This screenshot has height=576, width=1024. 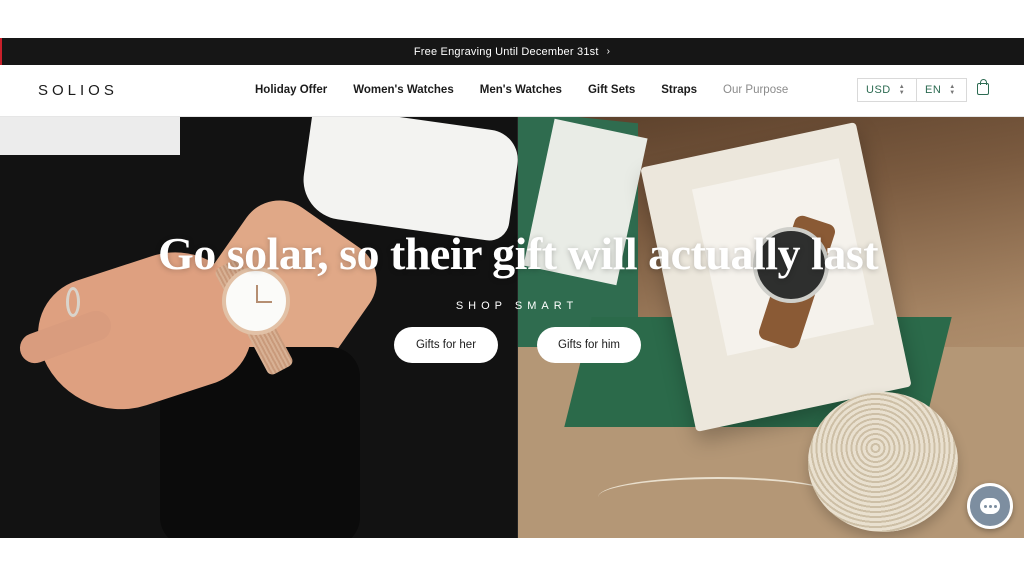 I want to click on gifts-for-her-button: Gifts for her, so click(x=446, y=345).